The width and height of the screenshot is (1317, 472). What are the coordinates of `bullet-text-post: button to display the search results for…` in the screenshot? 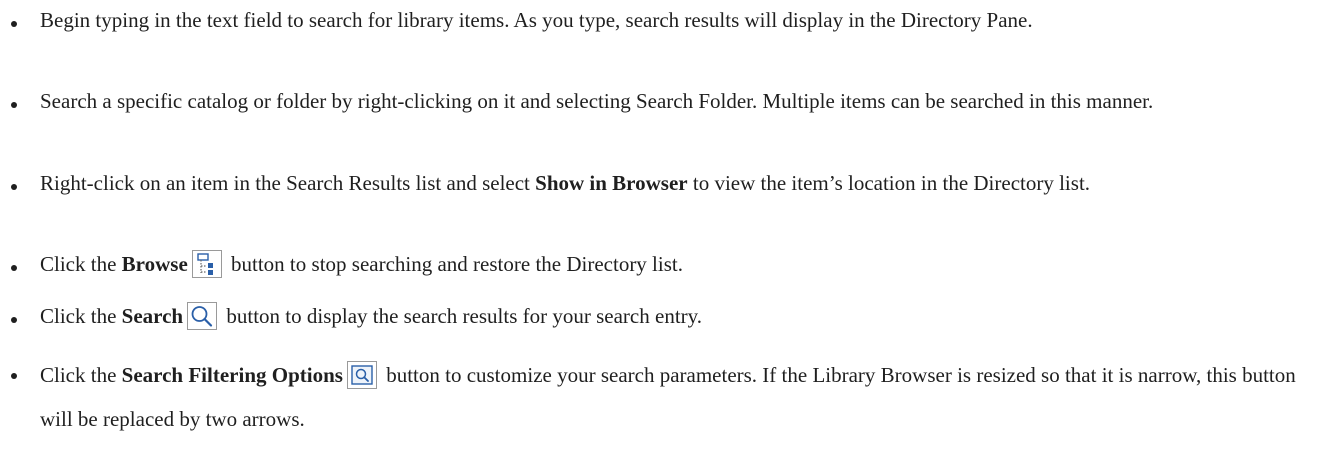 It's located at (462, 316).